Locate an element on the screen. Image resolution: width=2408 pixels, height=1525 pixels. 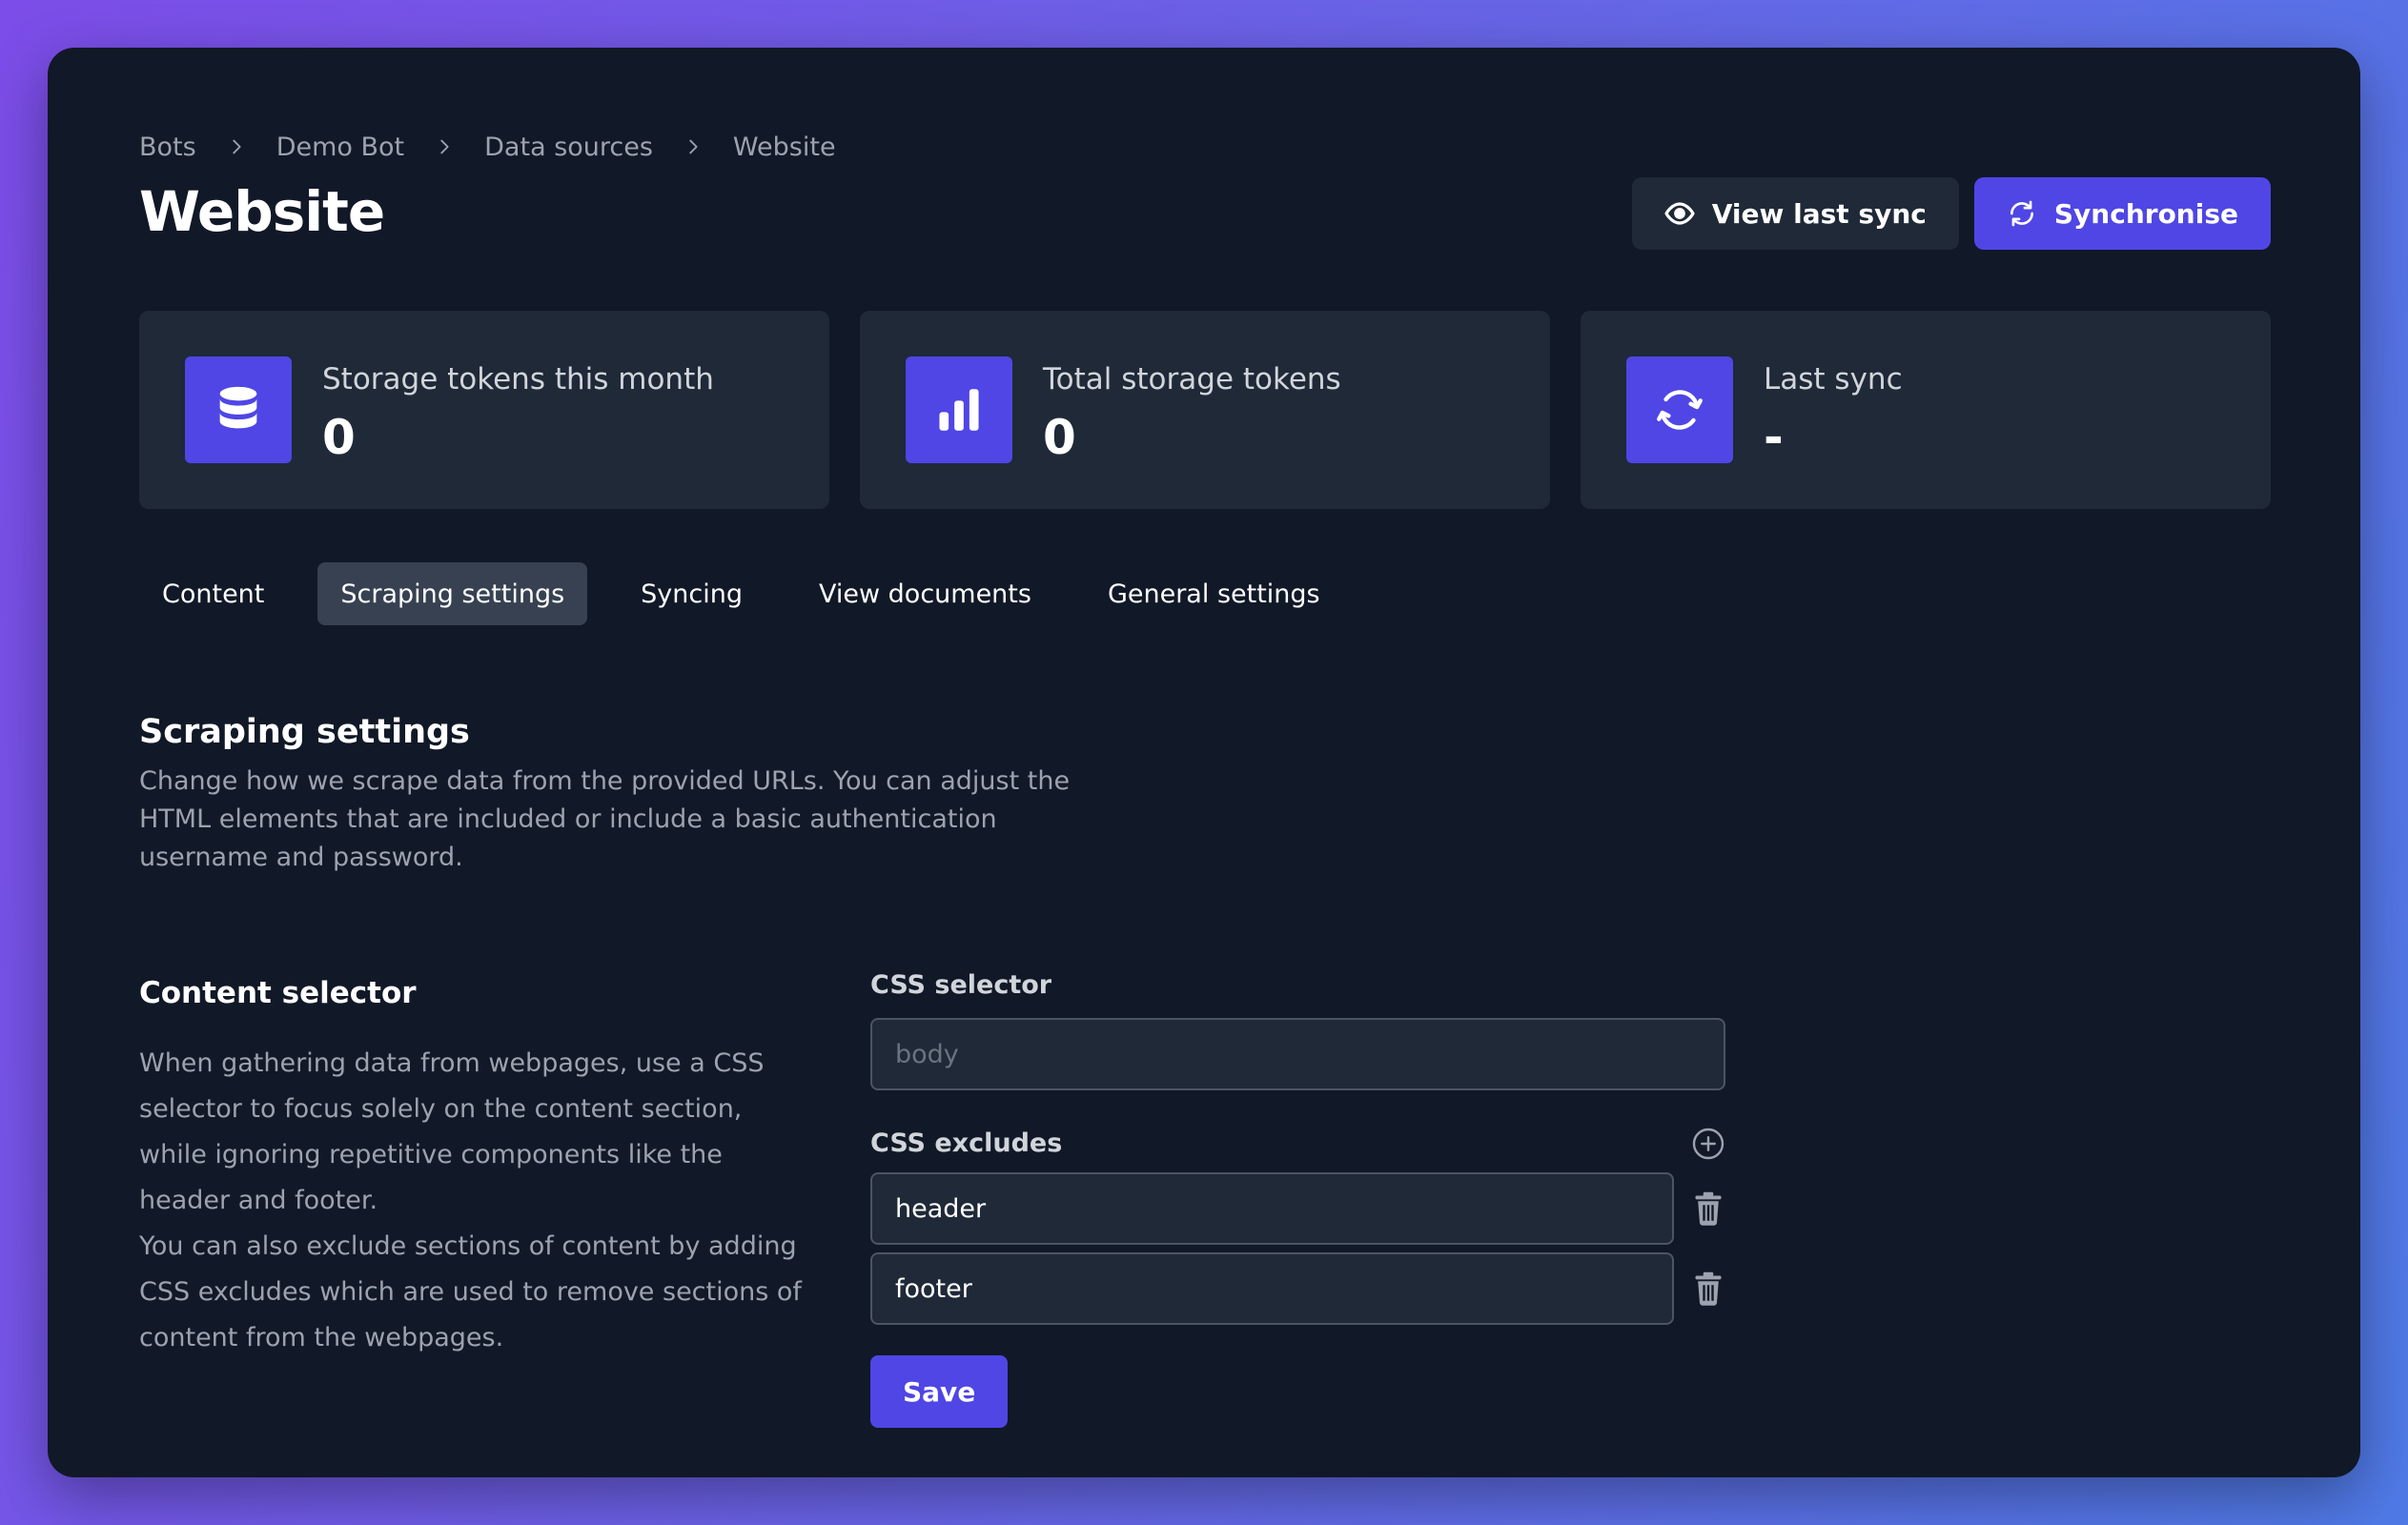
eye-icon is located at coordinates (1679, 213).